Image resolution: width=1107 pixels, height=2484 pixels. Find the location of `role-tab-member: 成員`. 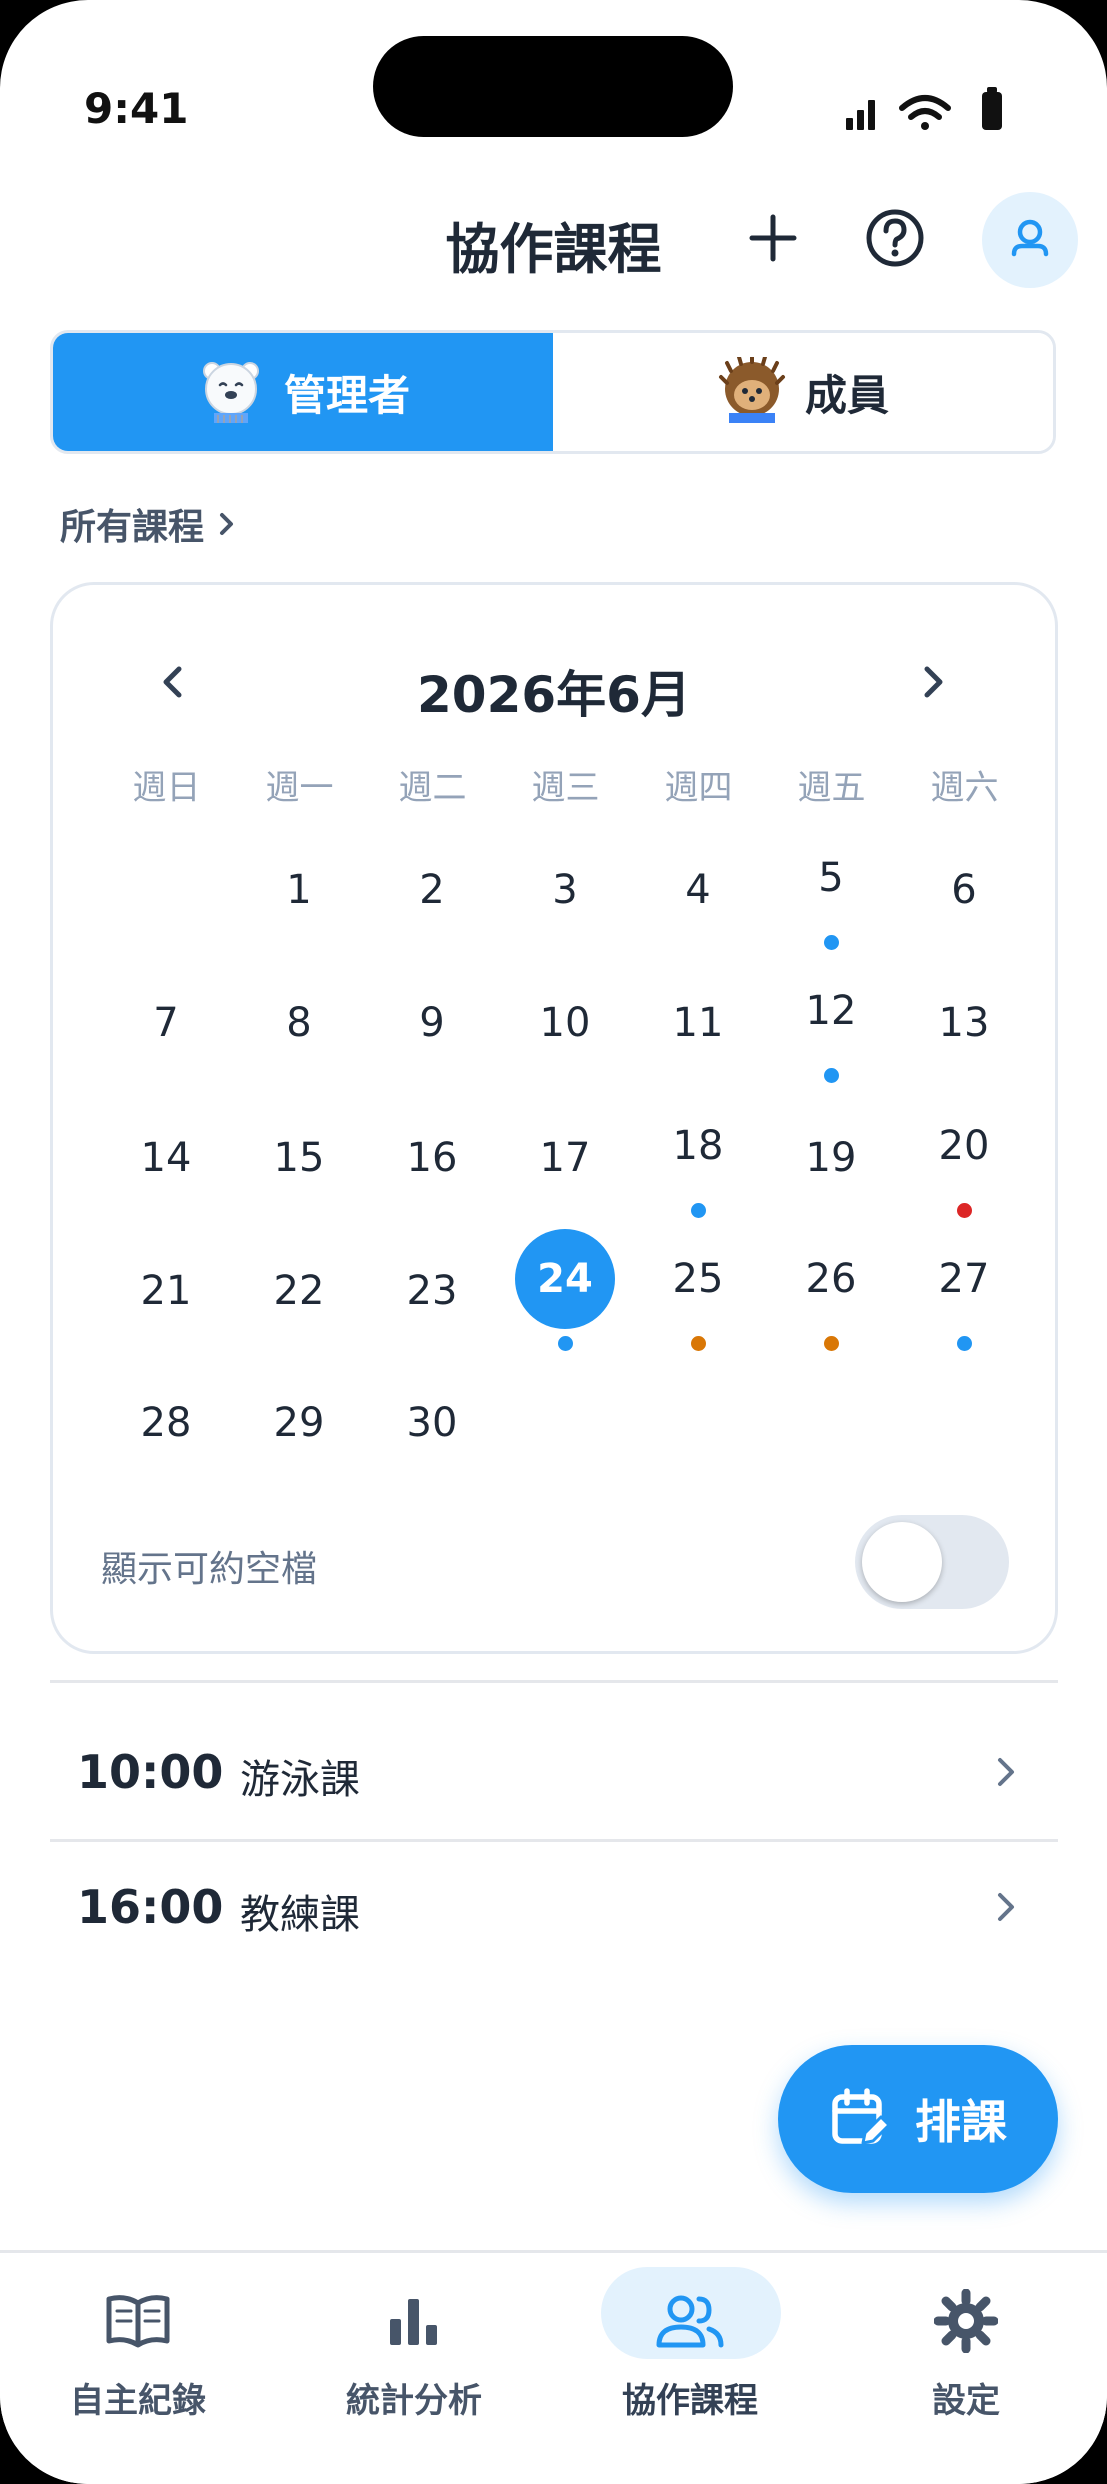

role-tab-member: 成員 is located at coordinates (803, 392).